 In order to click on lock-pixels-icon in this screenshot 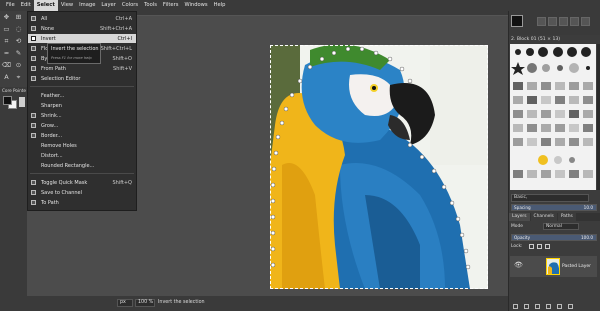, I will do `click(531, 246)`.